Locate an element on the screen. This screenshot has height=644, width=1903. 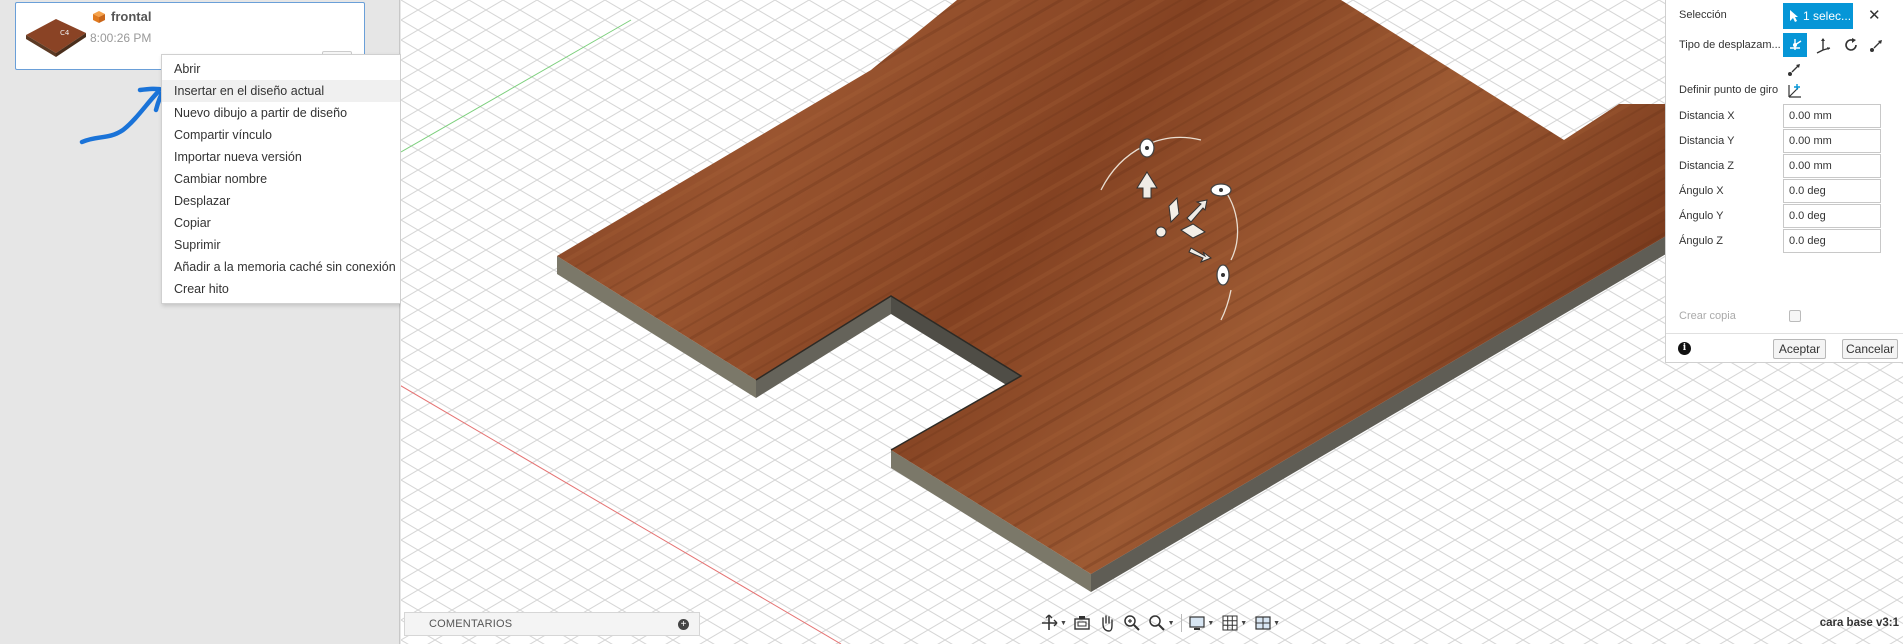
distance-x-label: Distancia X is located at coordinates (1707, 116).